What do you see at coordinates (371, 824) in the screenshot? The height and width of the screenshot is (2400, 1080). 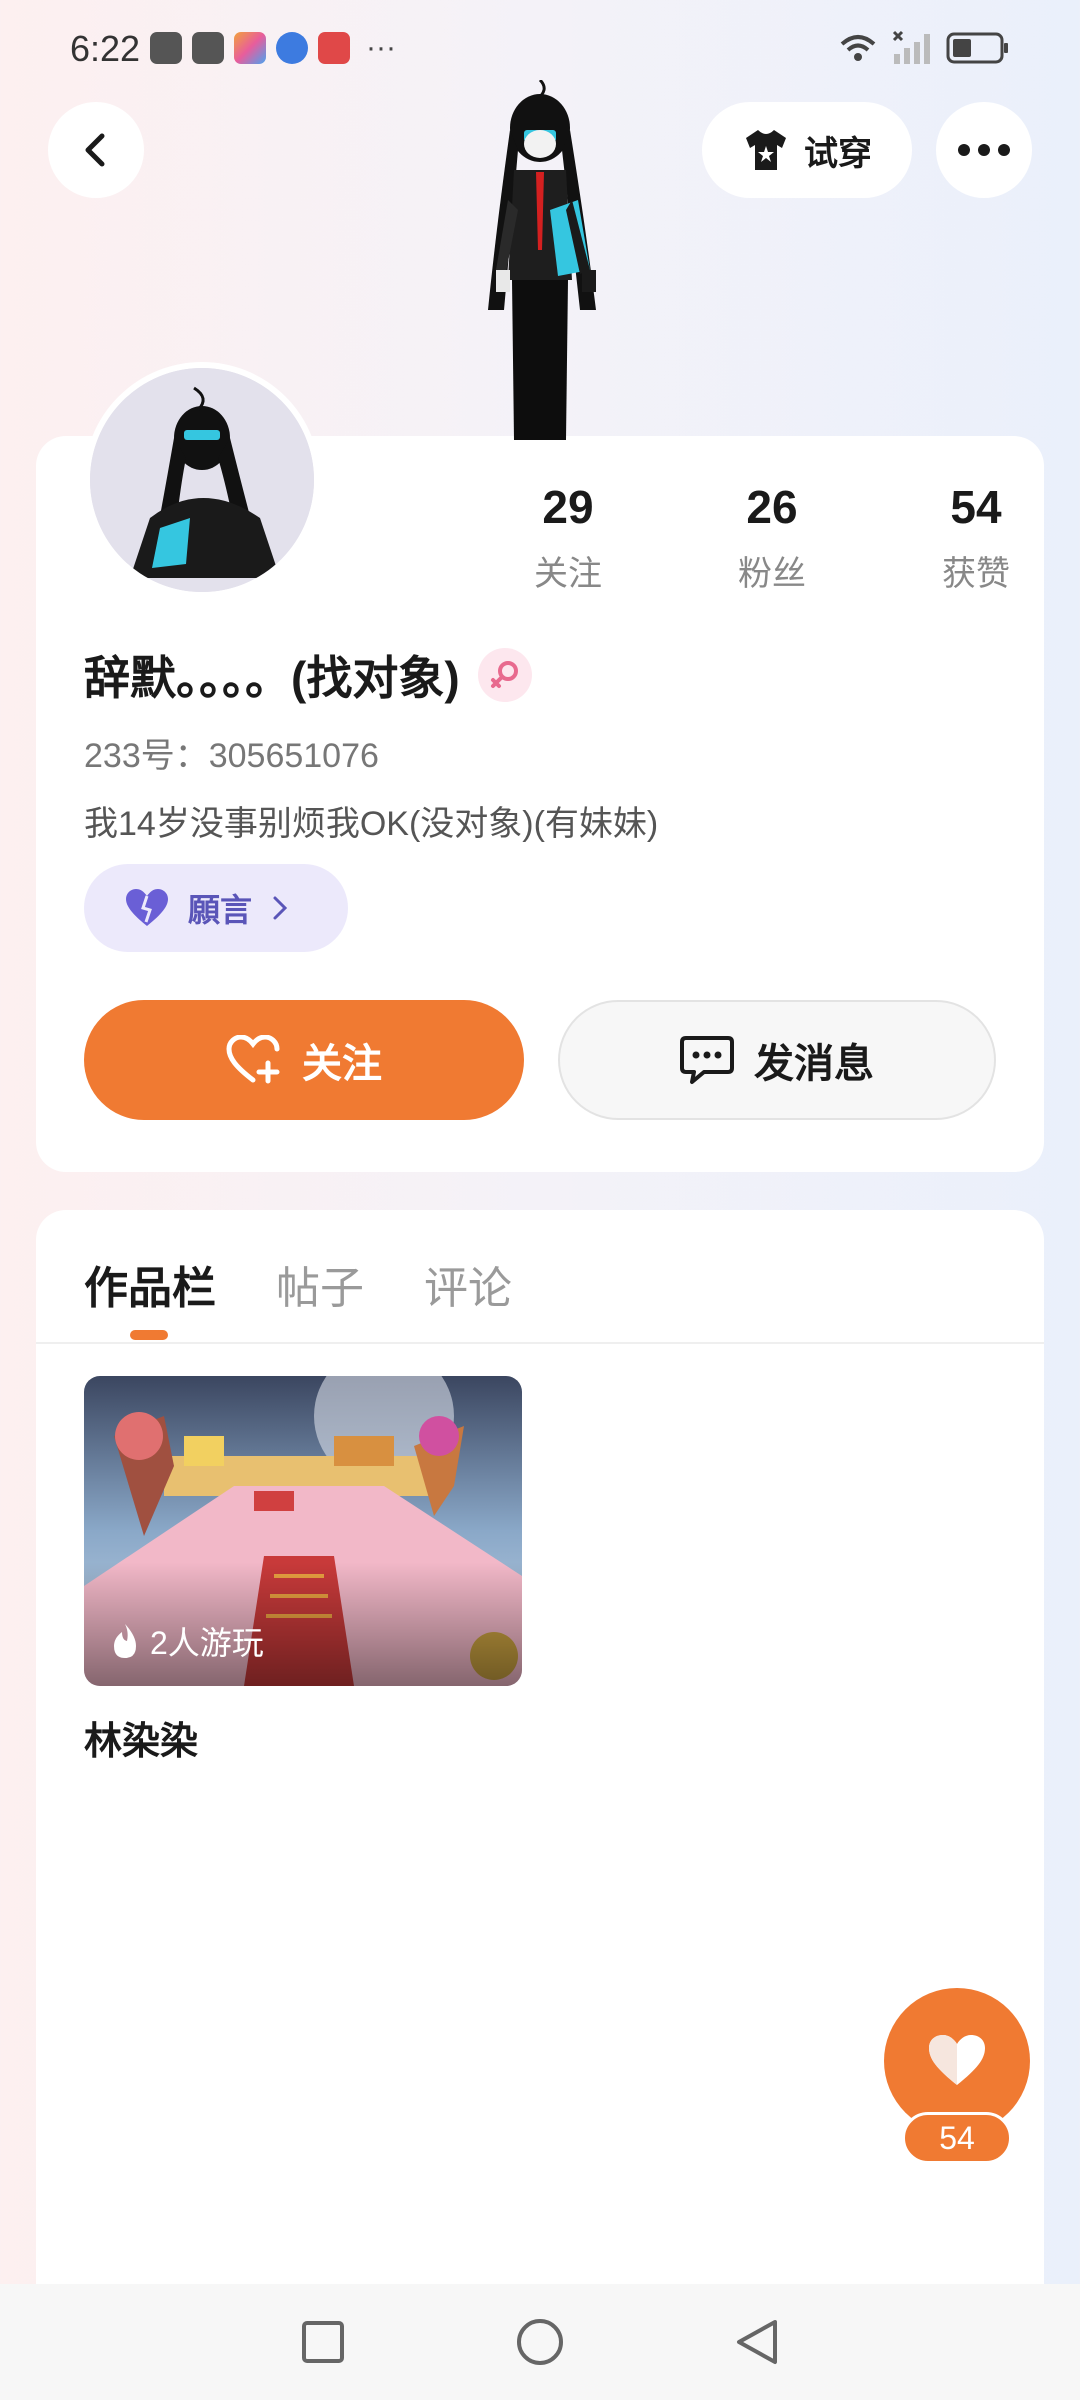 I see `bio: 我14岁没事别烦我OK(没对象)(有妹妹)` at bounding box center [371, 824].